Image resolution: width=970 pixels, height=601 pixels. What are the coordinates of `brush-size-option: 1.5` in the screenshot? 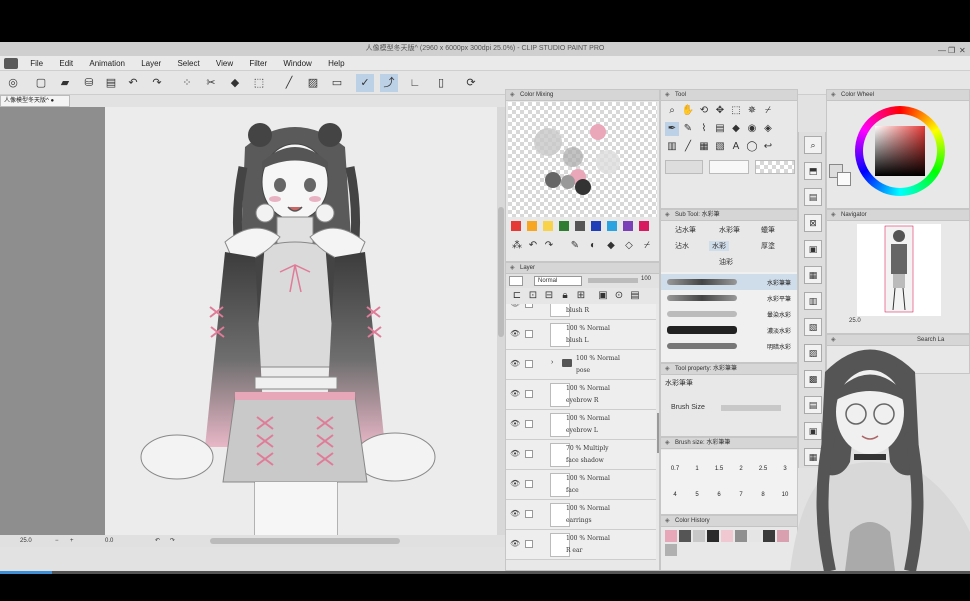 It's located at (719, 469).